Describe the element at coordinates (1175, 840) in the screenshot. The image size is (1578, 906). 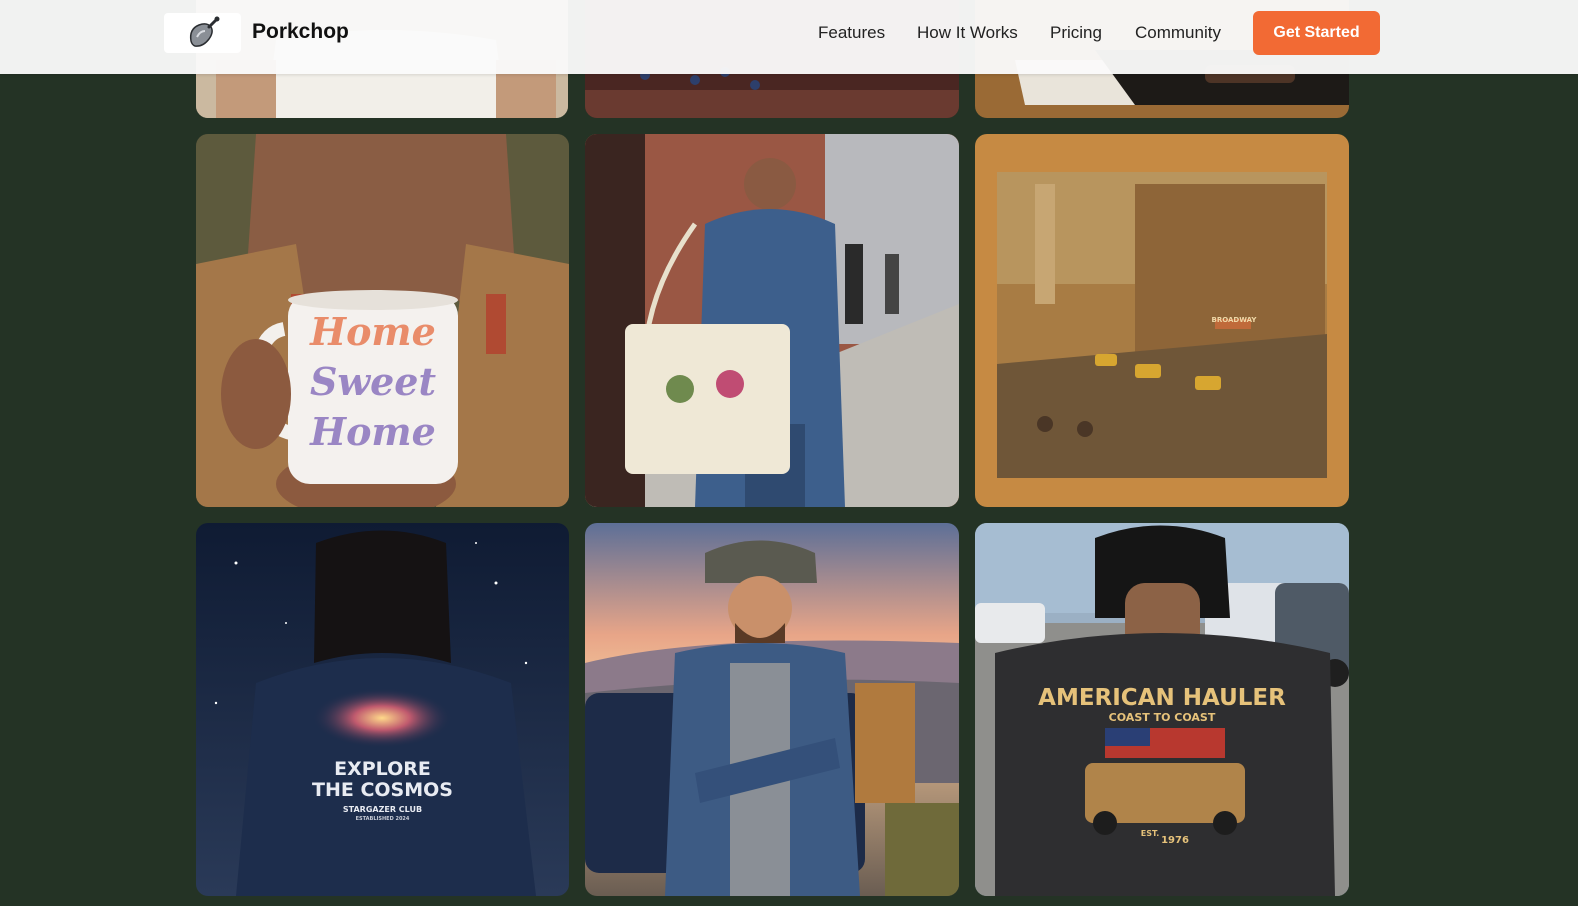
I see `hauler-print-year: 1976` at that location.